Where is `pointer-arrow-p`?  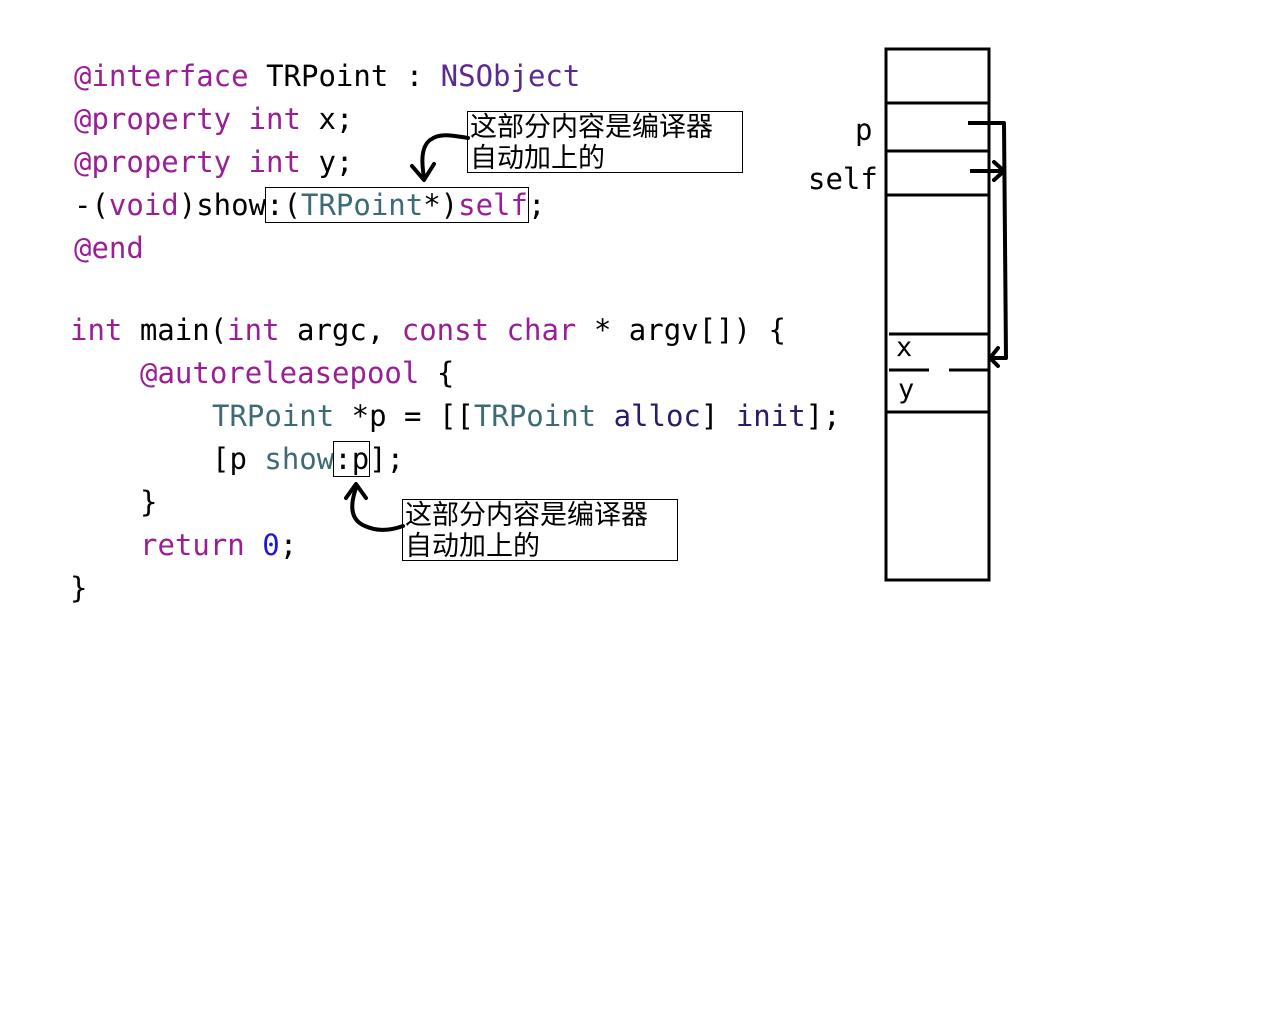 pointer-arrow-p is located at coordinates (988, 240).